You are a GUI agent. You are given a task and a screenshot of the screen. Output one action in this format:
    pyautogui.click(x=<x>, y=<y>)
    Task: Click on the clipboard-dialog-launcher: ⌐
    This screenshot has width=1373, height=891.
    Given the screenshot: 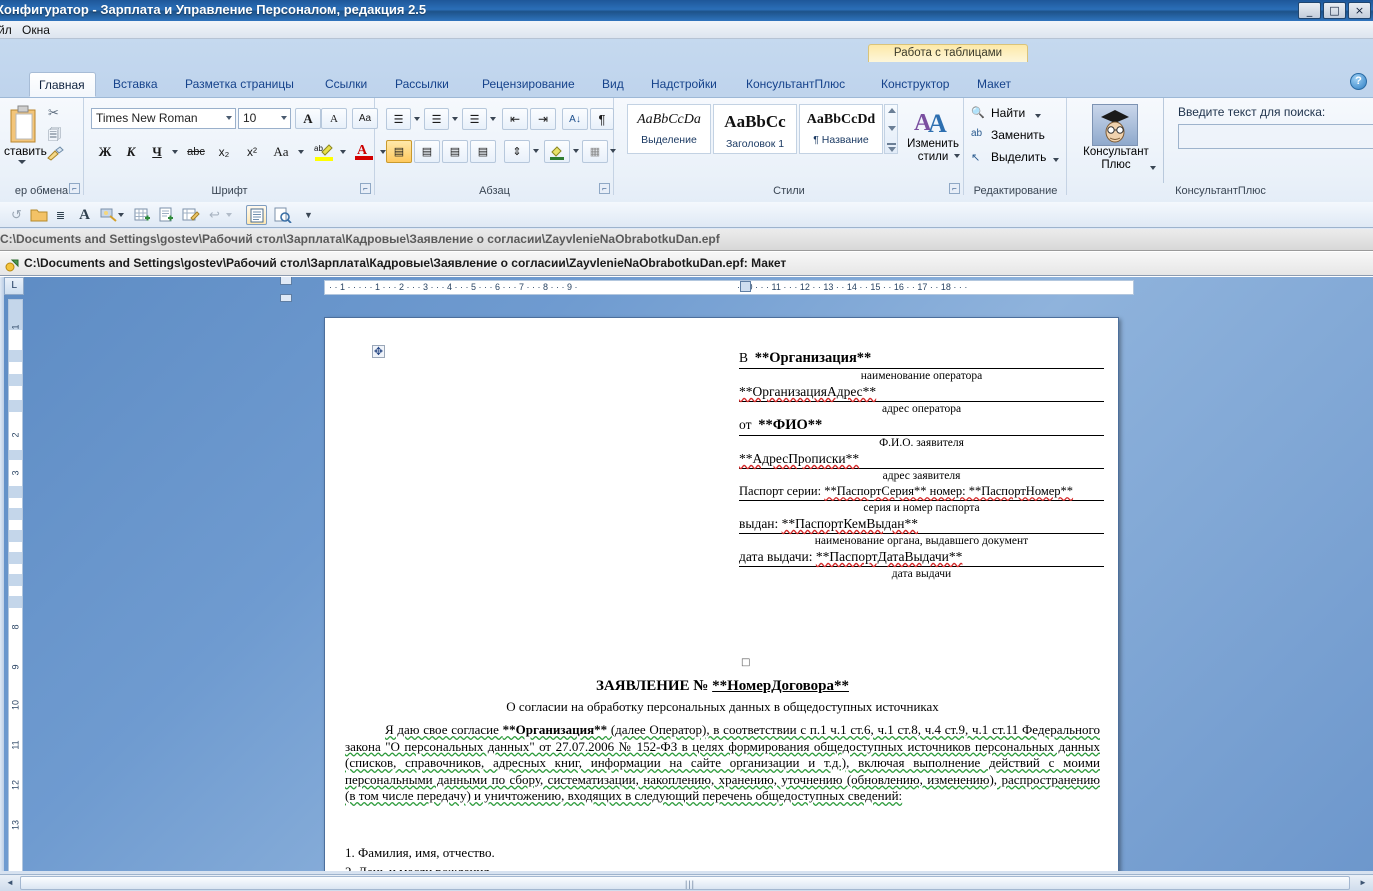 What is the action you would take?
    pyautogui.click(x=74, y=188)
    